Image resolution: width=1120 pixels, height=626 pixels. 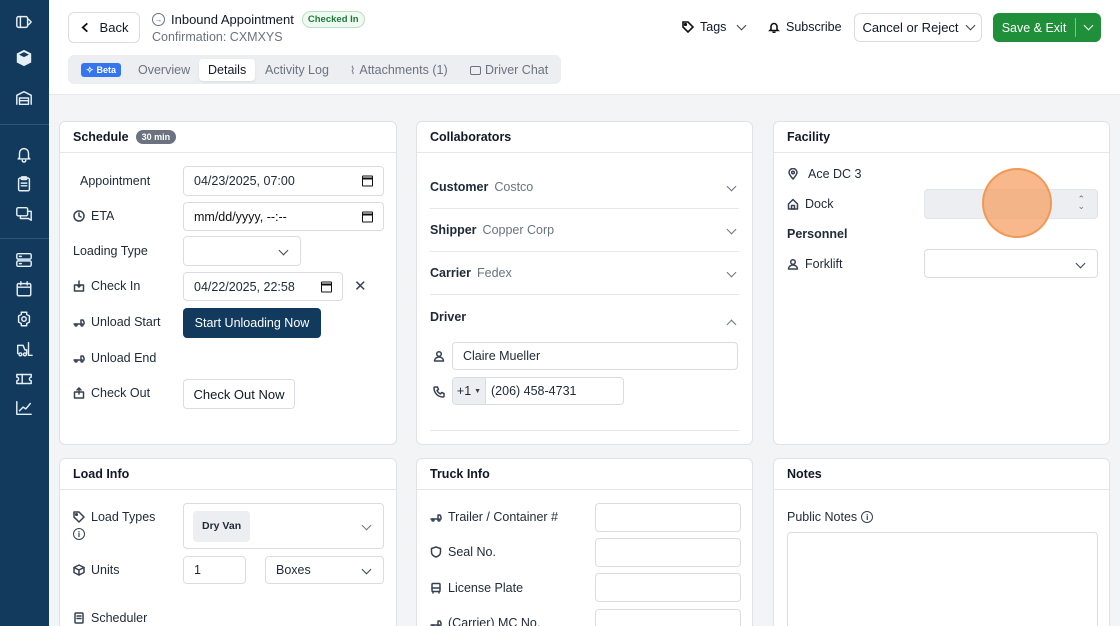 I want to click on tag-icon, so click(x=79, y=517).